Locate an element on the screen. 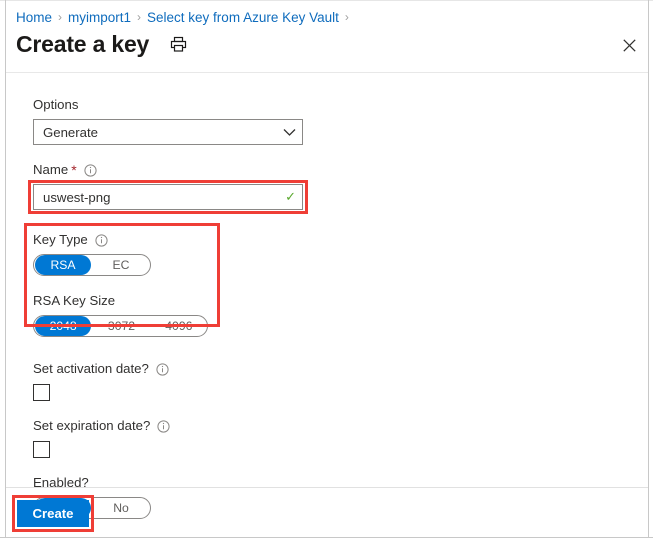  name-field: Name * uswest-png ✓ is located at coordinates (180, 187).